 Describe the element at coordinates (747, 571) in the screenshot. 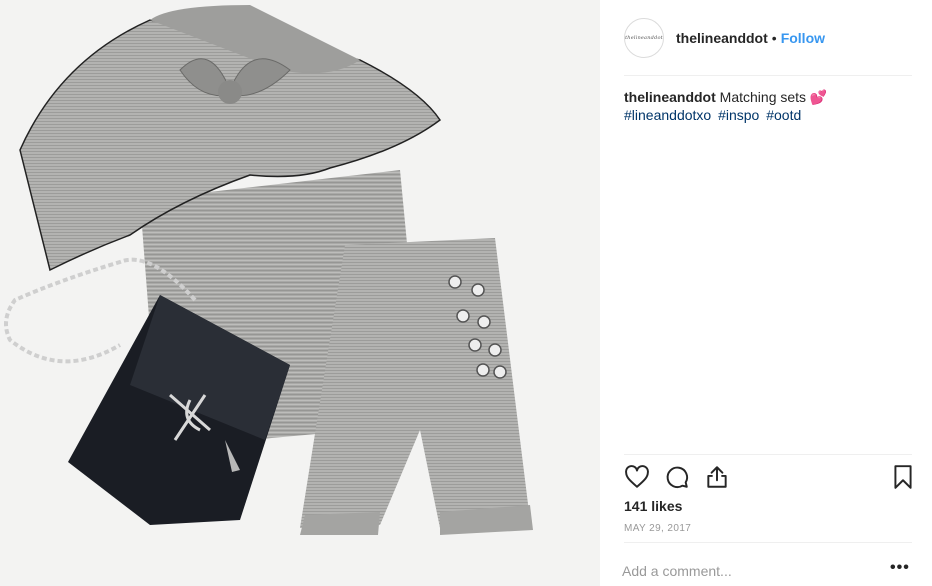

I see `comment-input` at that location.